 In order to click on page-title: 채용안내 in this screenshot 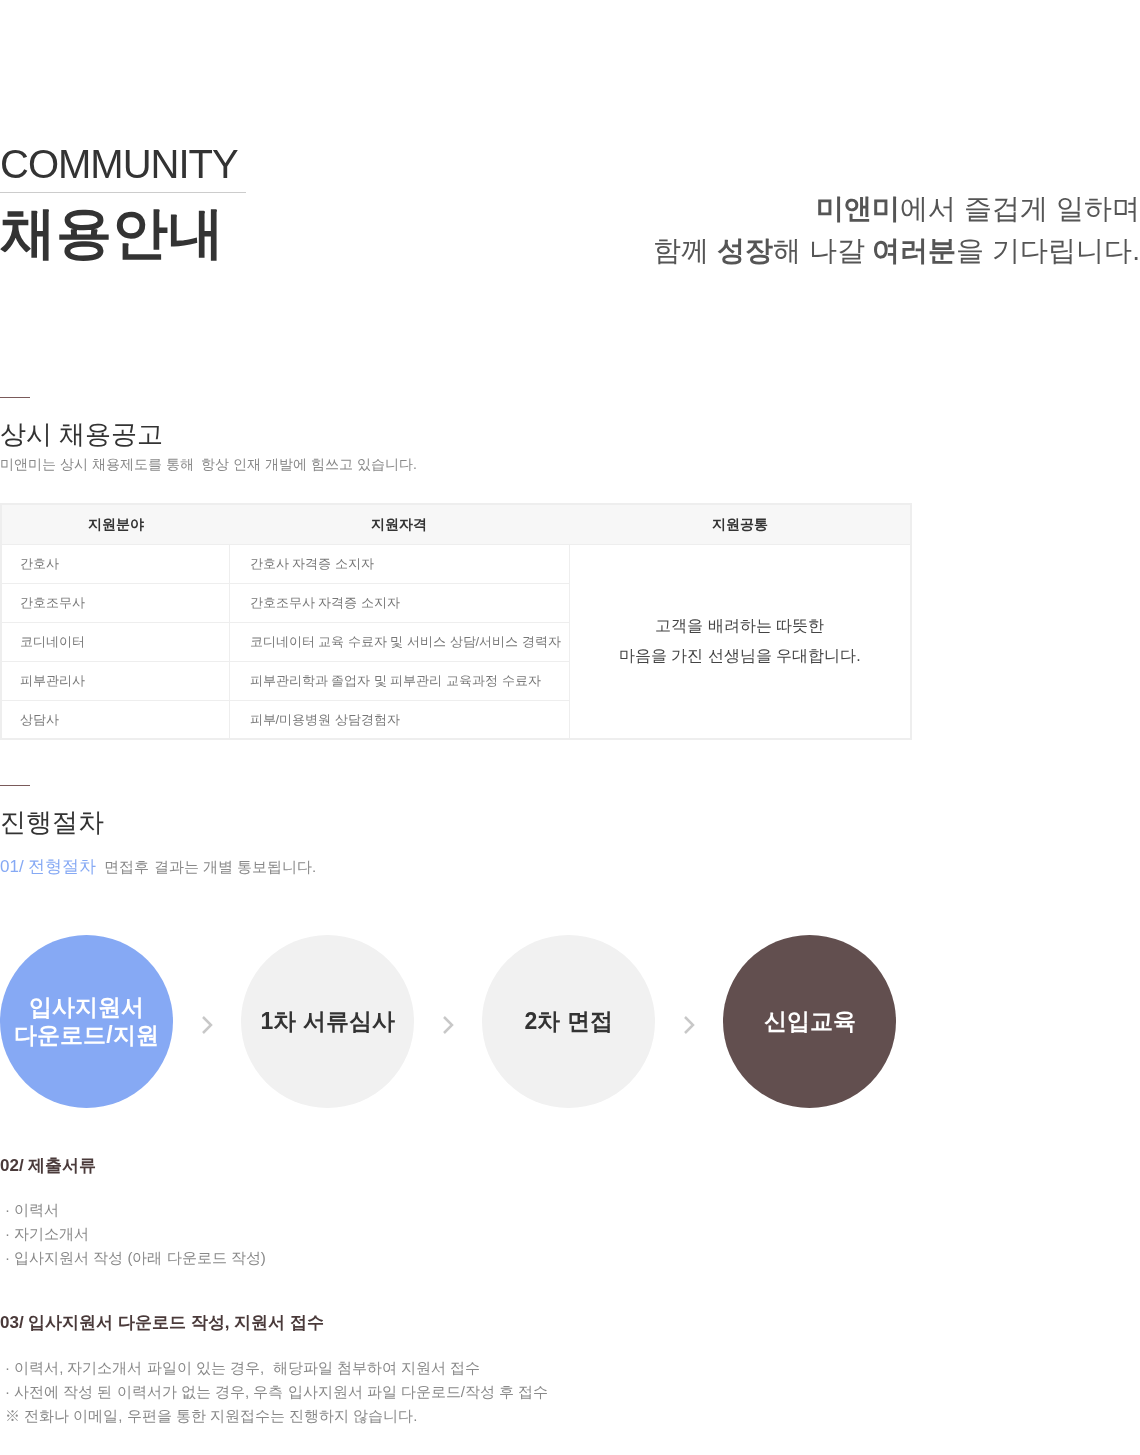, I will do `click(112, 233)`.